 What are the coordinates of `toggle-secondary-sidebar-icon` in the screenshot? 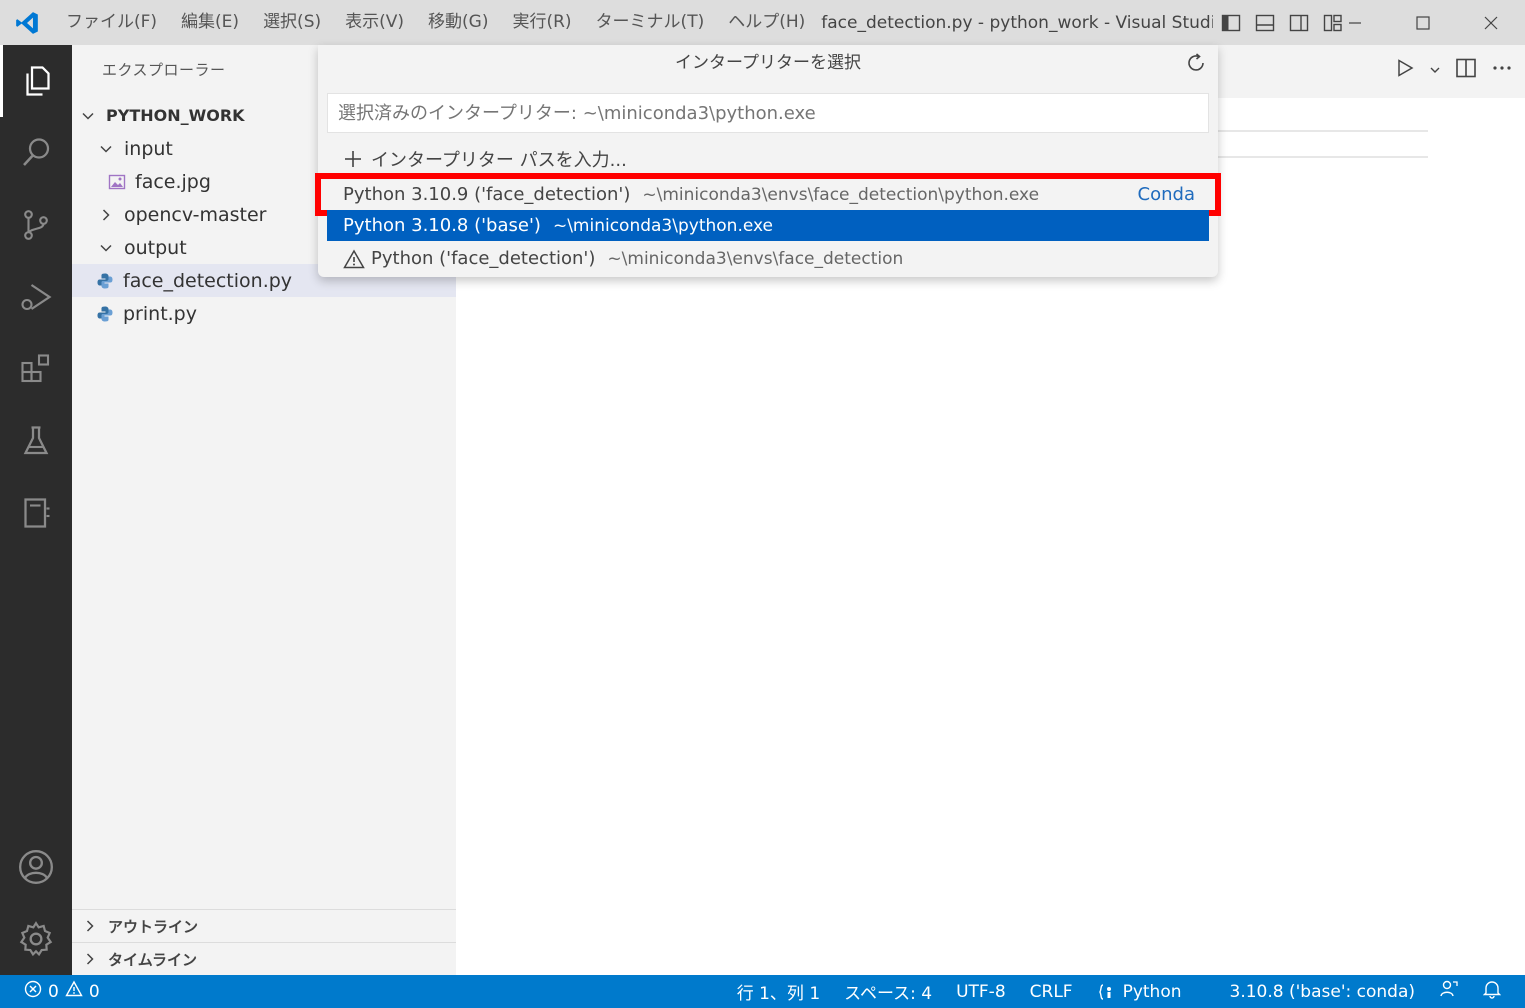 It's located at (1299, 23).